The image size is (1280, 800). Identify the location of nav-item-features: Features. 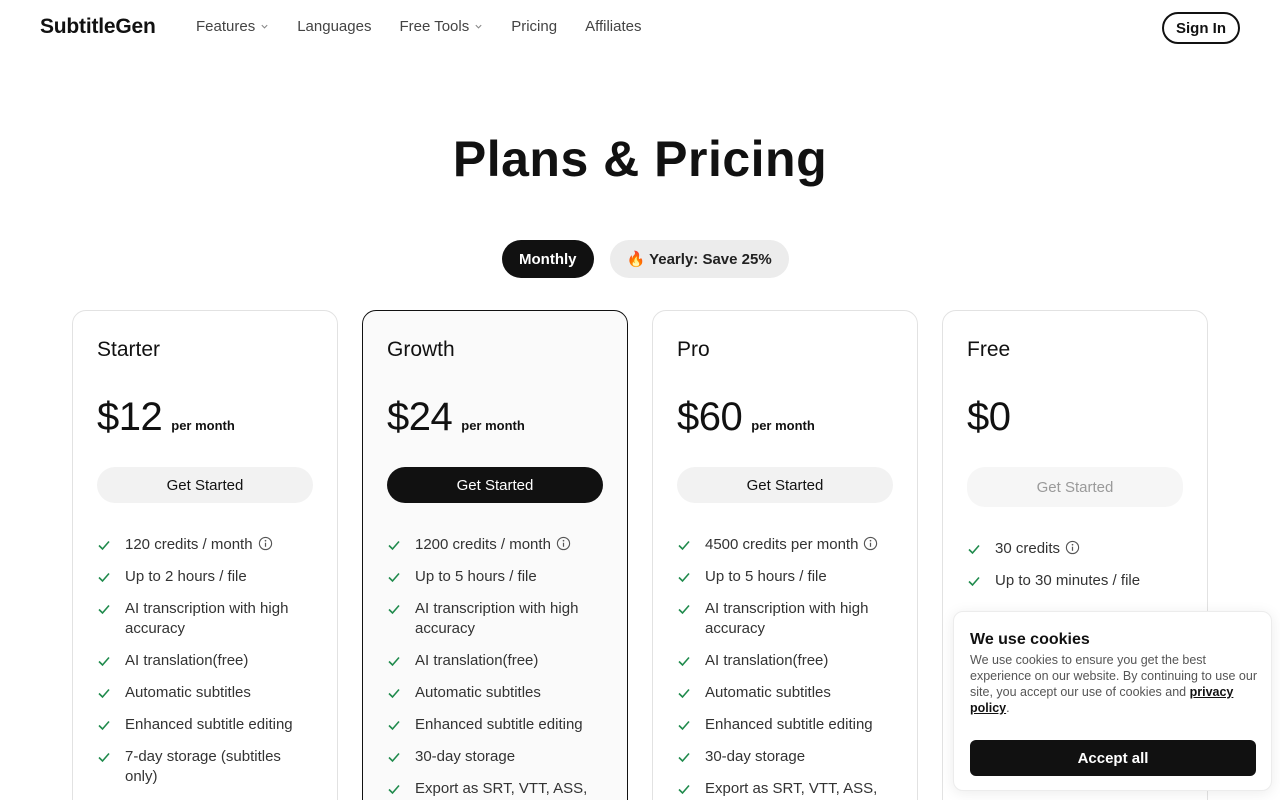
(232, 26).